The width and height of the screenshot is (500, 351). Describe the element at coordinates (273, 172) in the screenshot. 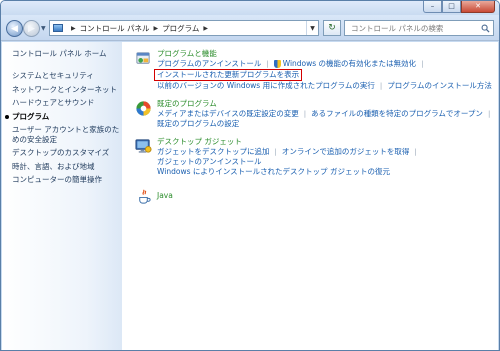

I see `restore-gadgets-link: Windows によりインストールされたデスクトップ ガジェットの復元` at that location.